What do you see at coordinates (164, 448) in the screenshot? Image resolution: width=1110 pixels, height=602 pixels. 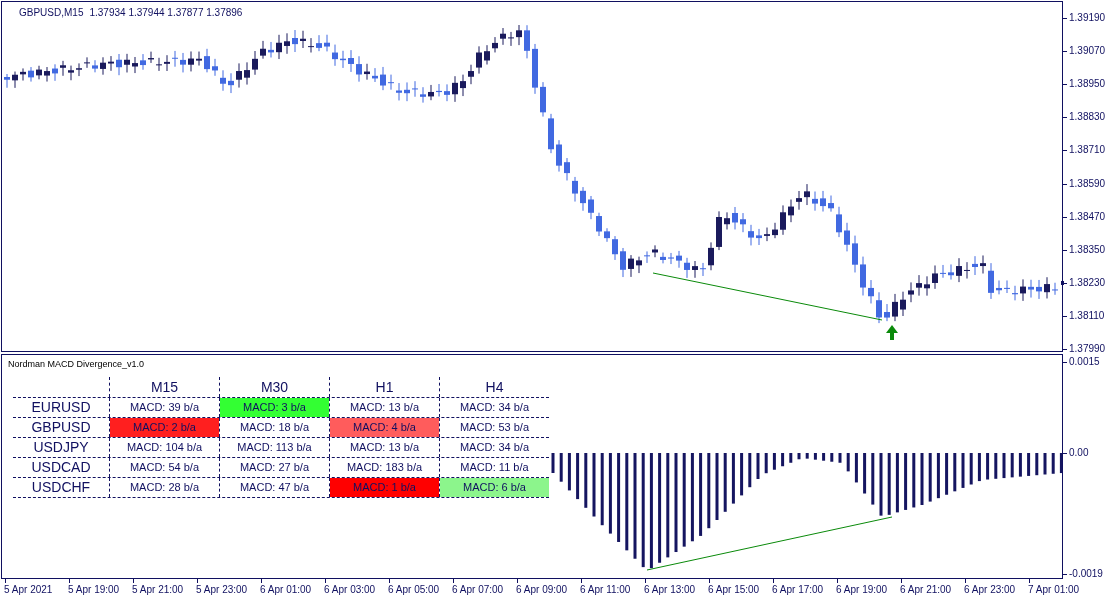 I see `table-cell-text: MACD: 104 b/a` at bounding box center [164, 448].